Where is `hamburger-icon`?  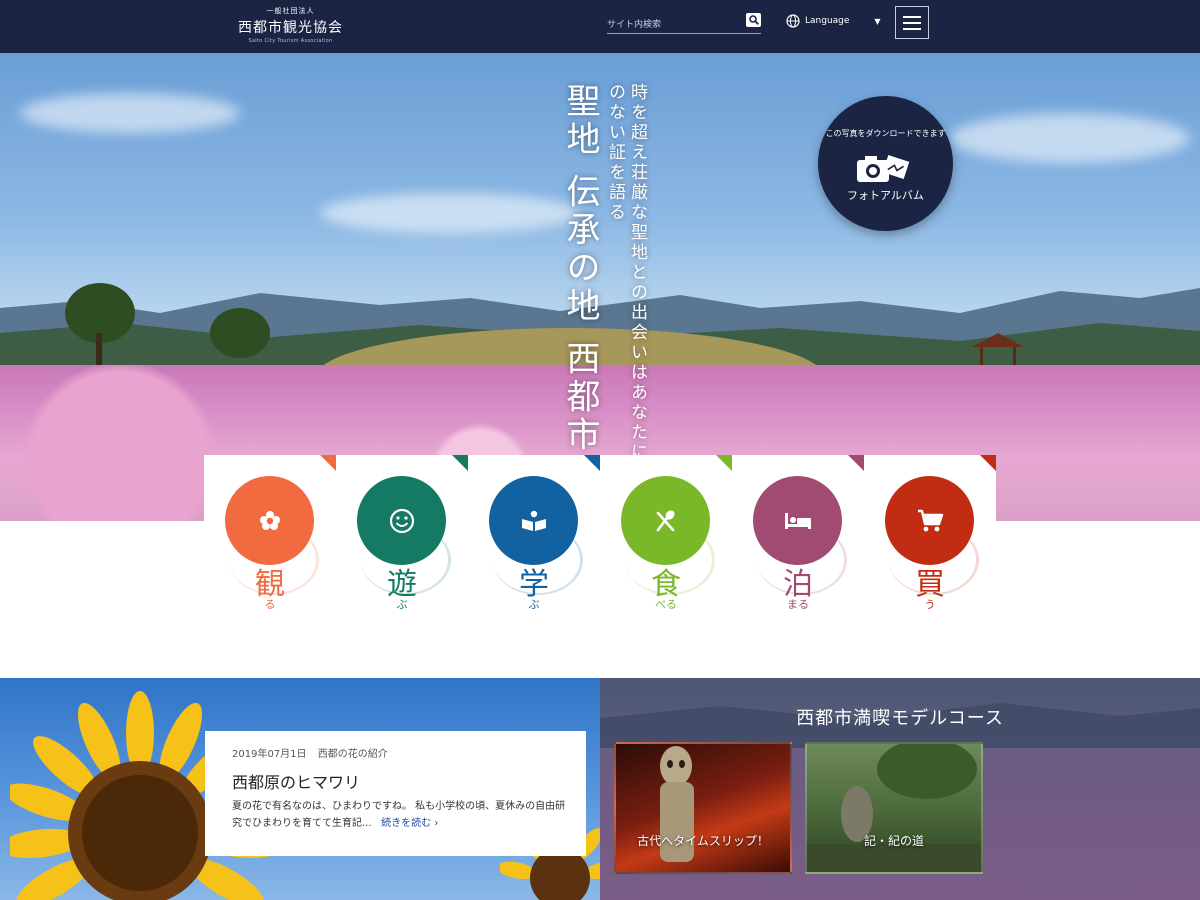
hamburger-icon is located at coordinates (912, 16).